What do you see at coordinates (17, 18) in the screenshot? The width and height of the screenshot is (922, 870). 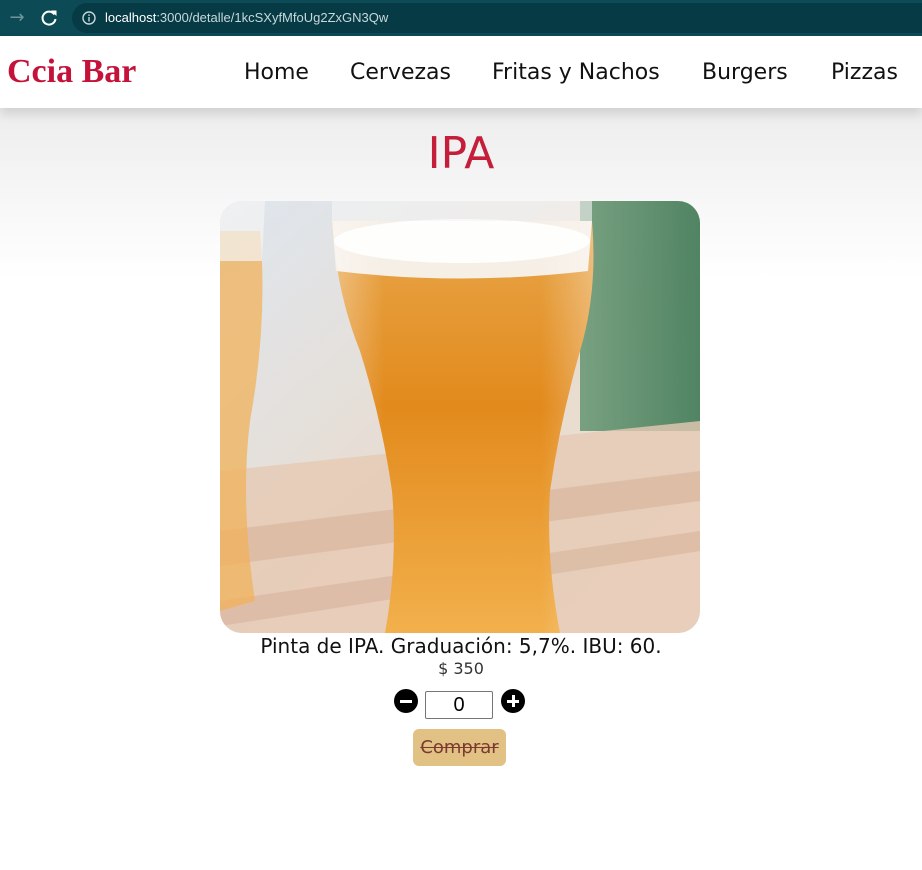 I see `back-arrow-icon: →` at bounding box center [17, 18].